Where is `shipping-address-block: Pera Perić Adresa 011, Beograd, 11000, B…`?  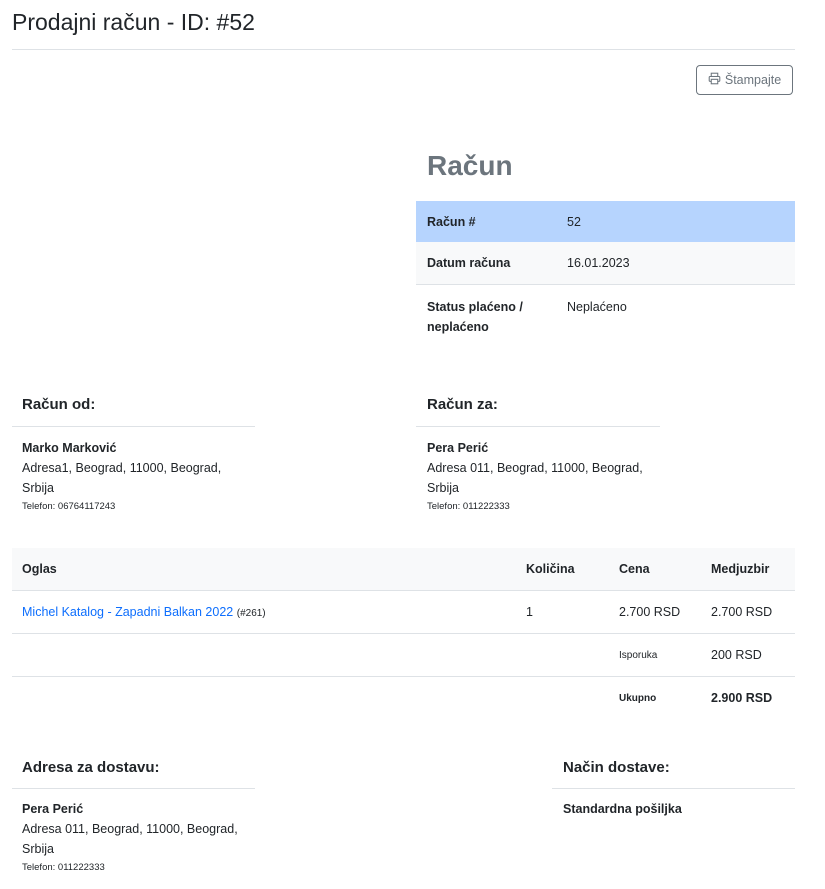 shipping-address-block: Pera Perić Adresa 011, Beograd, 11000, B… is located at coordinates (134, 838).